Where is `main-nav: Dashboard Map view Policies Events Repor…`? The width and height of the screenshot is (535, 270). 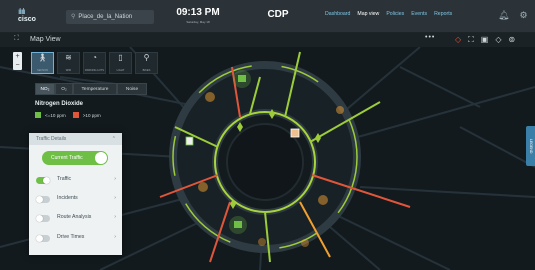 main-nav: Dashboard Map view Policies Events Repor… is located at coordinates (388, 14).